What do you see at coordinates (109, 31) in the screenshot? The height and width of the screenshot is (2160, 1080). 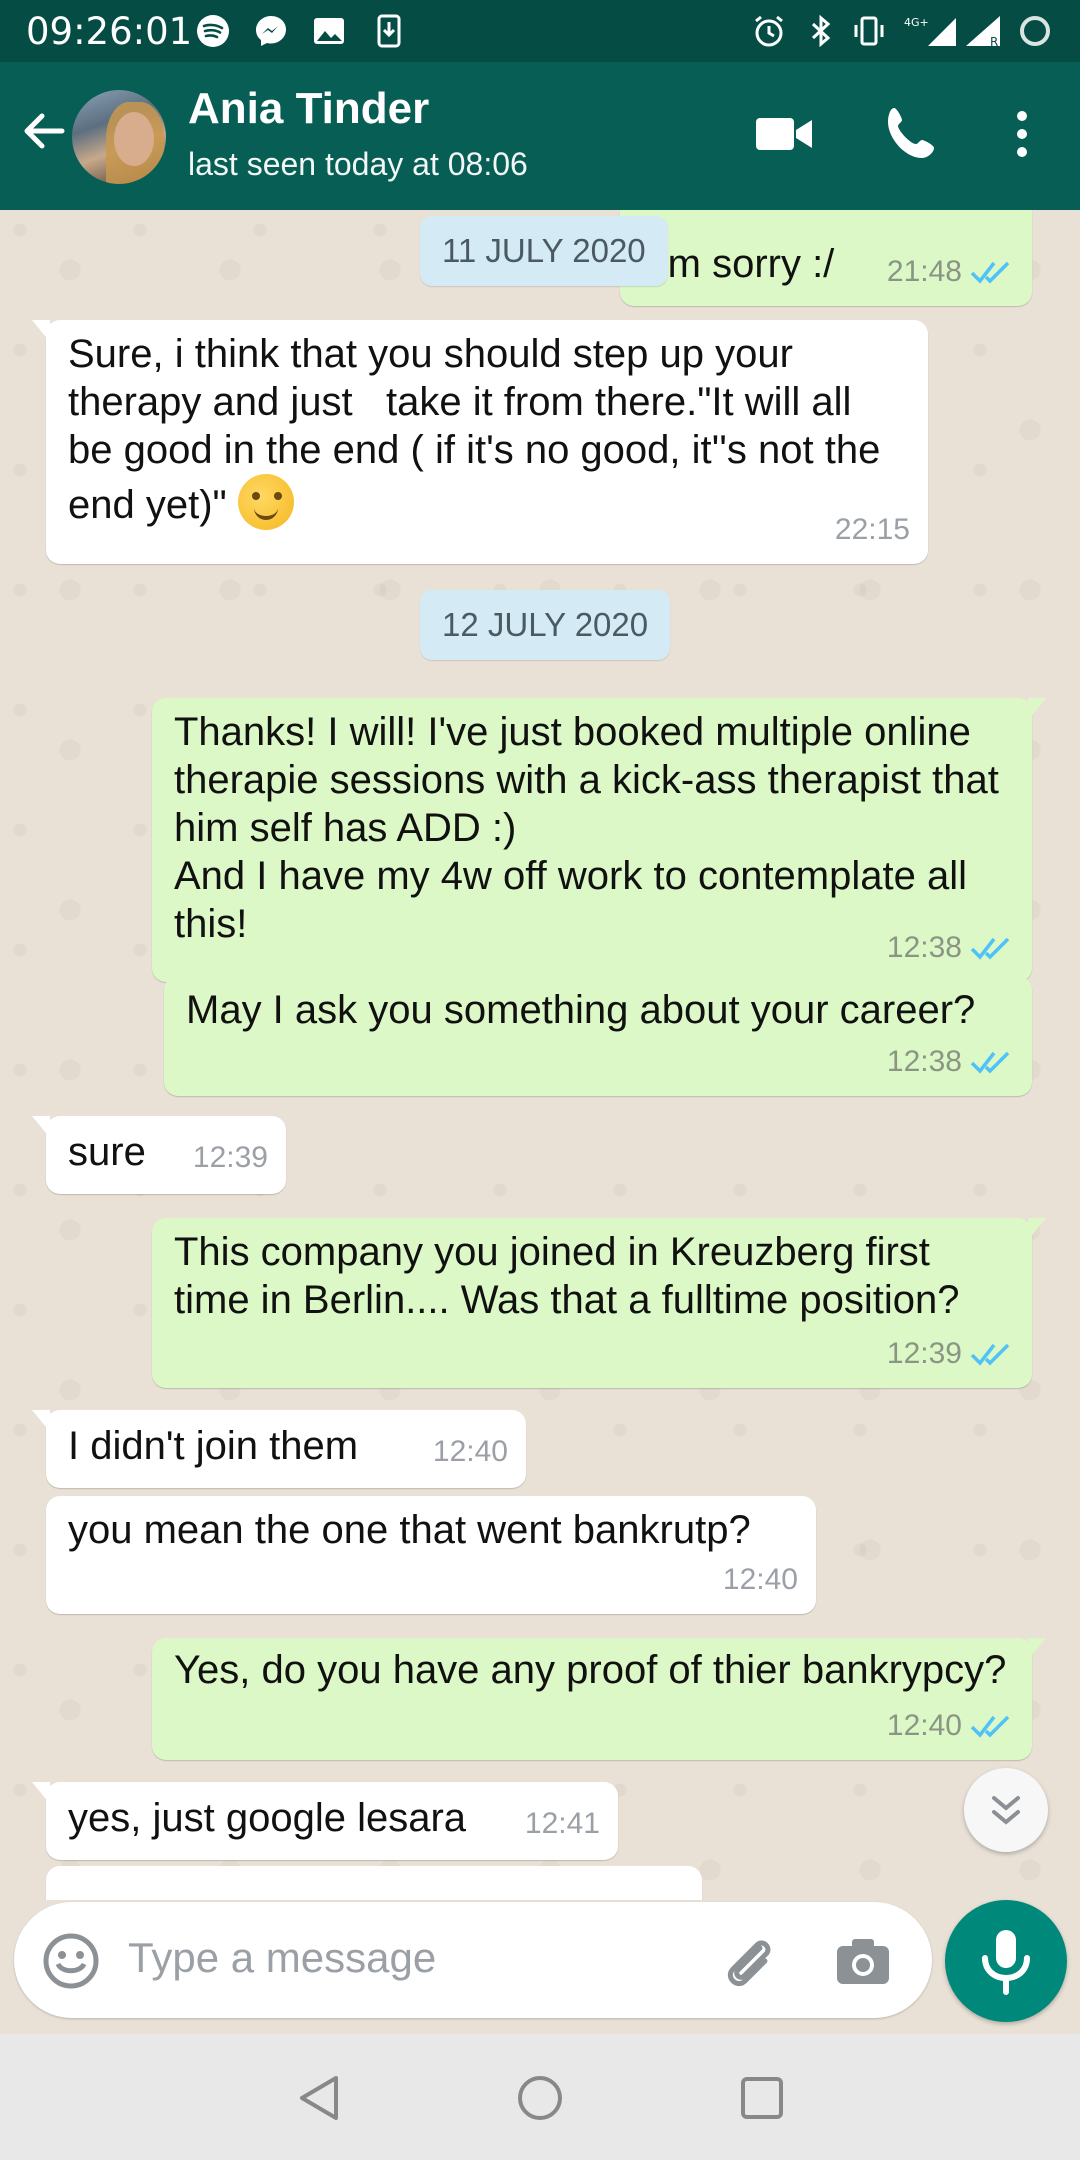 I see `status-time: 09:26:01` at bounding box center [109, 31].